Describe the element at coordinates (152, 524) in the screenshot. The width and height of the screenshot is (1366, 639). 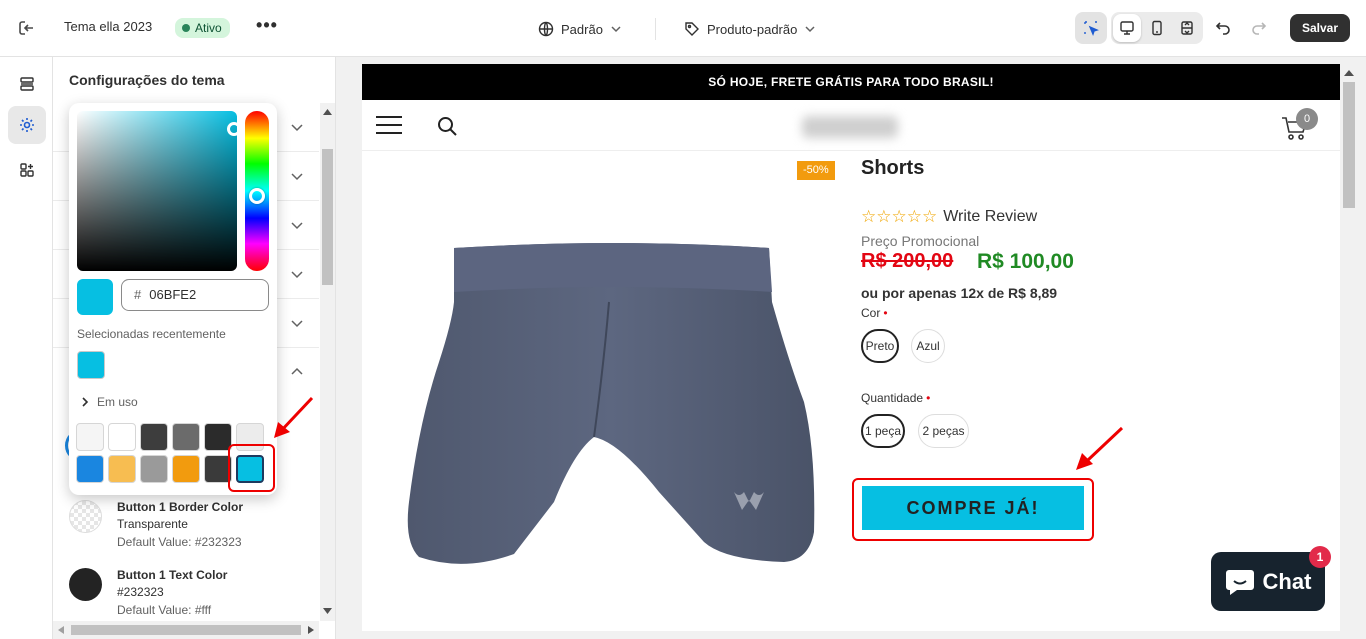
I see `setting-value: Transparente` at that location.